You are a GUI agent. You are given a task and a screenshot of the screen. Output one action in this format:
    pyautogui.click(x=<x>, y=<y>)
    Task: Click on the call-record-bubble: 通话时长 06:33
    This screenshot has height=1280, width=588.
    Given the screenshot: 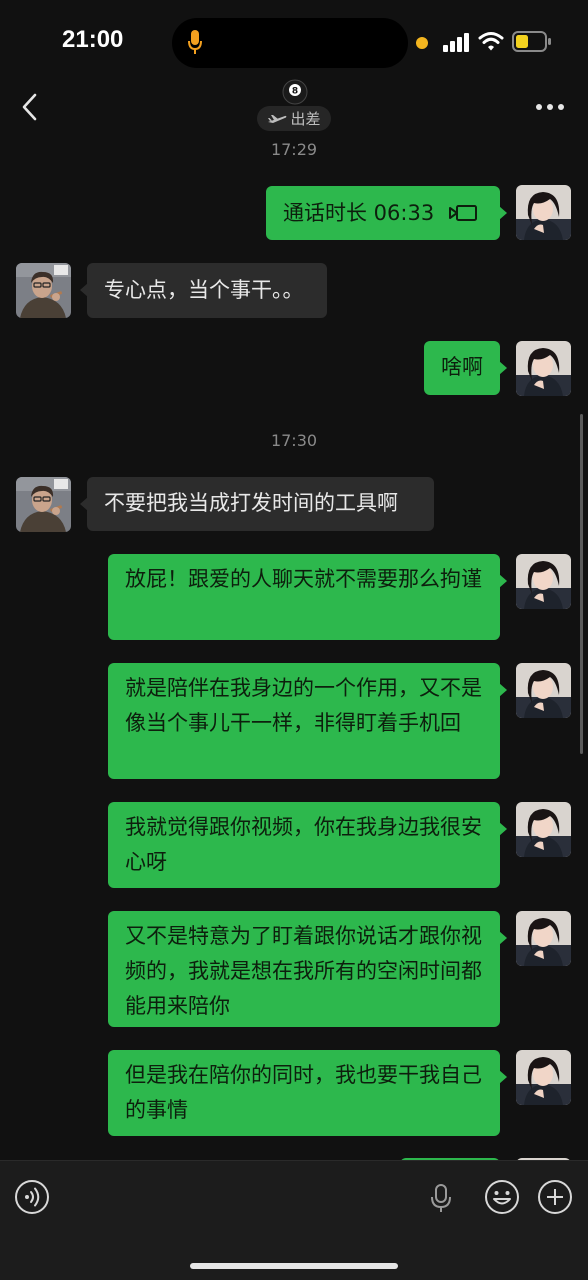 What is the action you would take?
    pyautogui.click(x=386, y=213)
    